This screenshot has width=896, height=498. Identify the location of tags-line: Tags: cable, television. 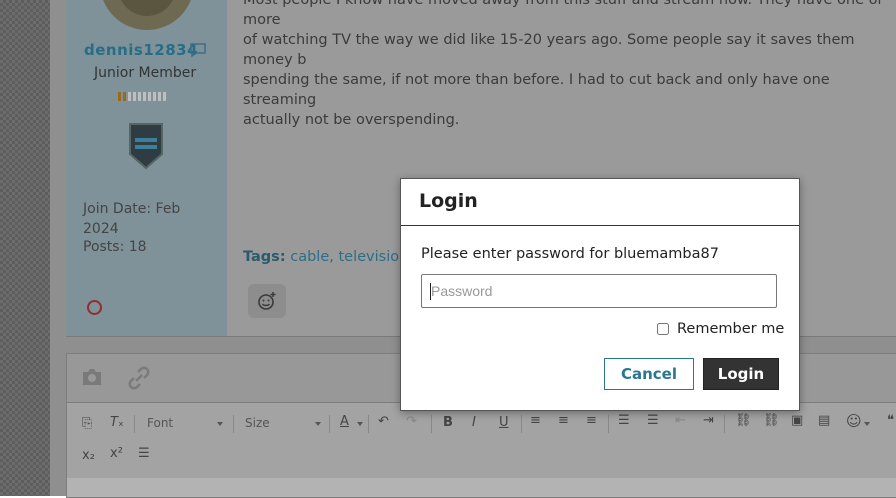
(325, 257).